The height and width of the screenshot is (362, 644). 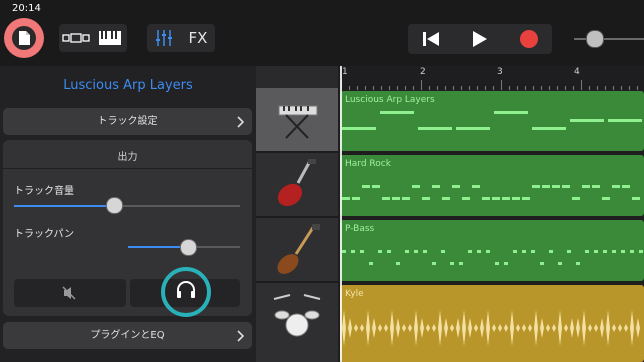 I want to click on midi-region: Hard Rock, so click(x=492, y=185).